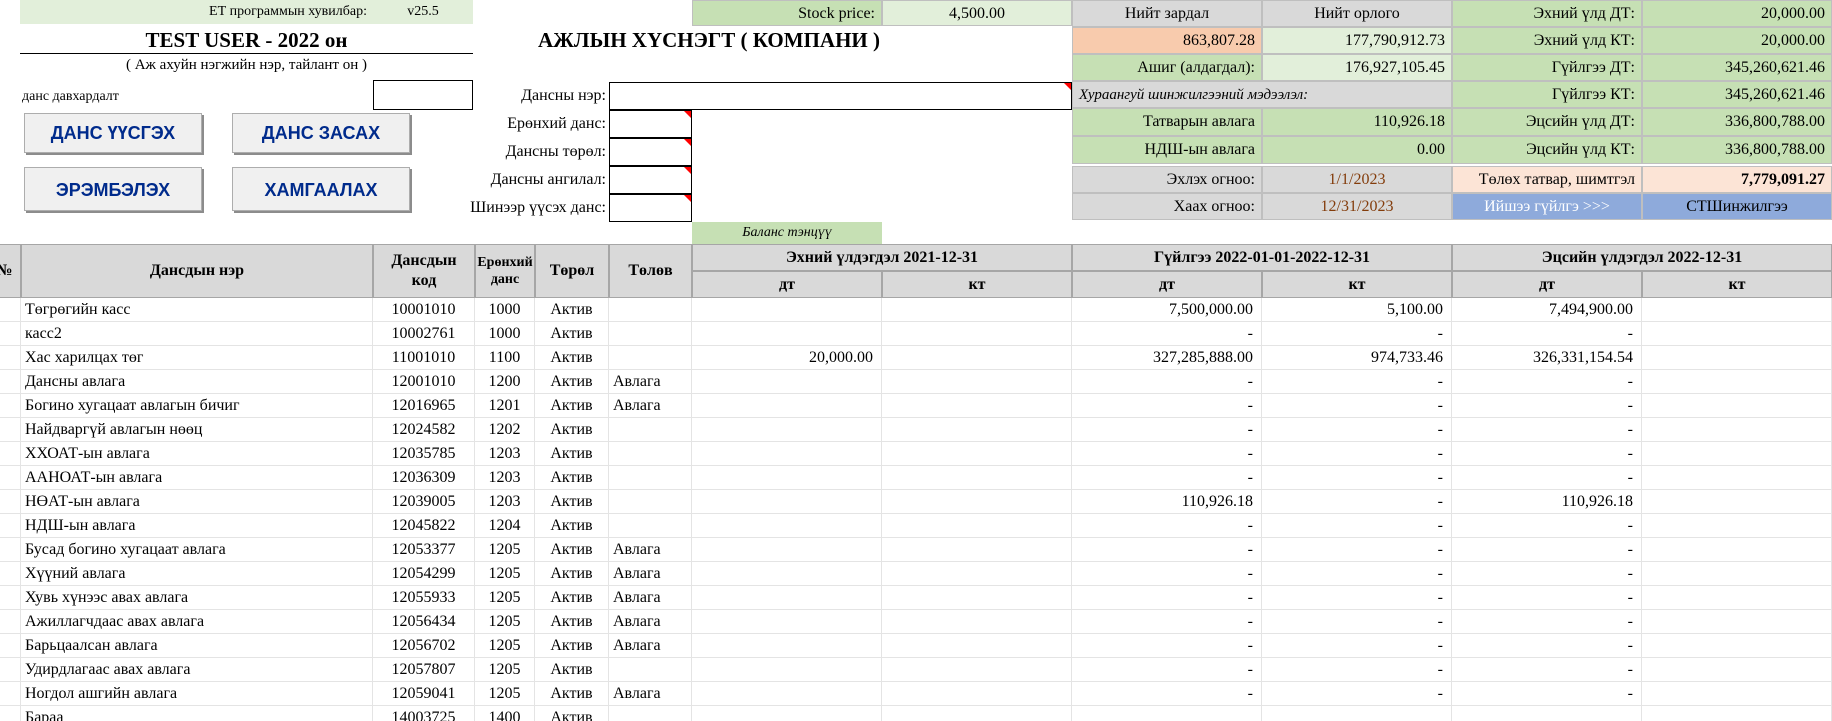 This screenshot has width=1832, height=721. What do you see at coordinates (1547, 206) in the screenshot?
I see `transactions-link: Ийшээ гүйлгэ >>>` at bounding box center [1547, 206].